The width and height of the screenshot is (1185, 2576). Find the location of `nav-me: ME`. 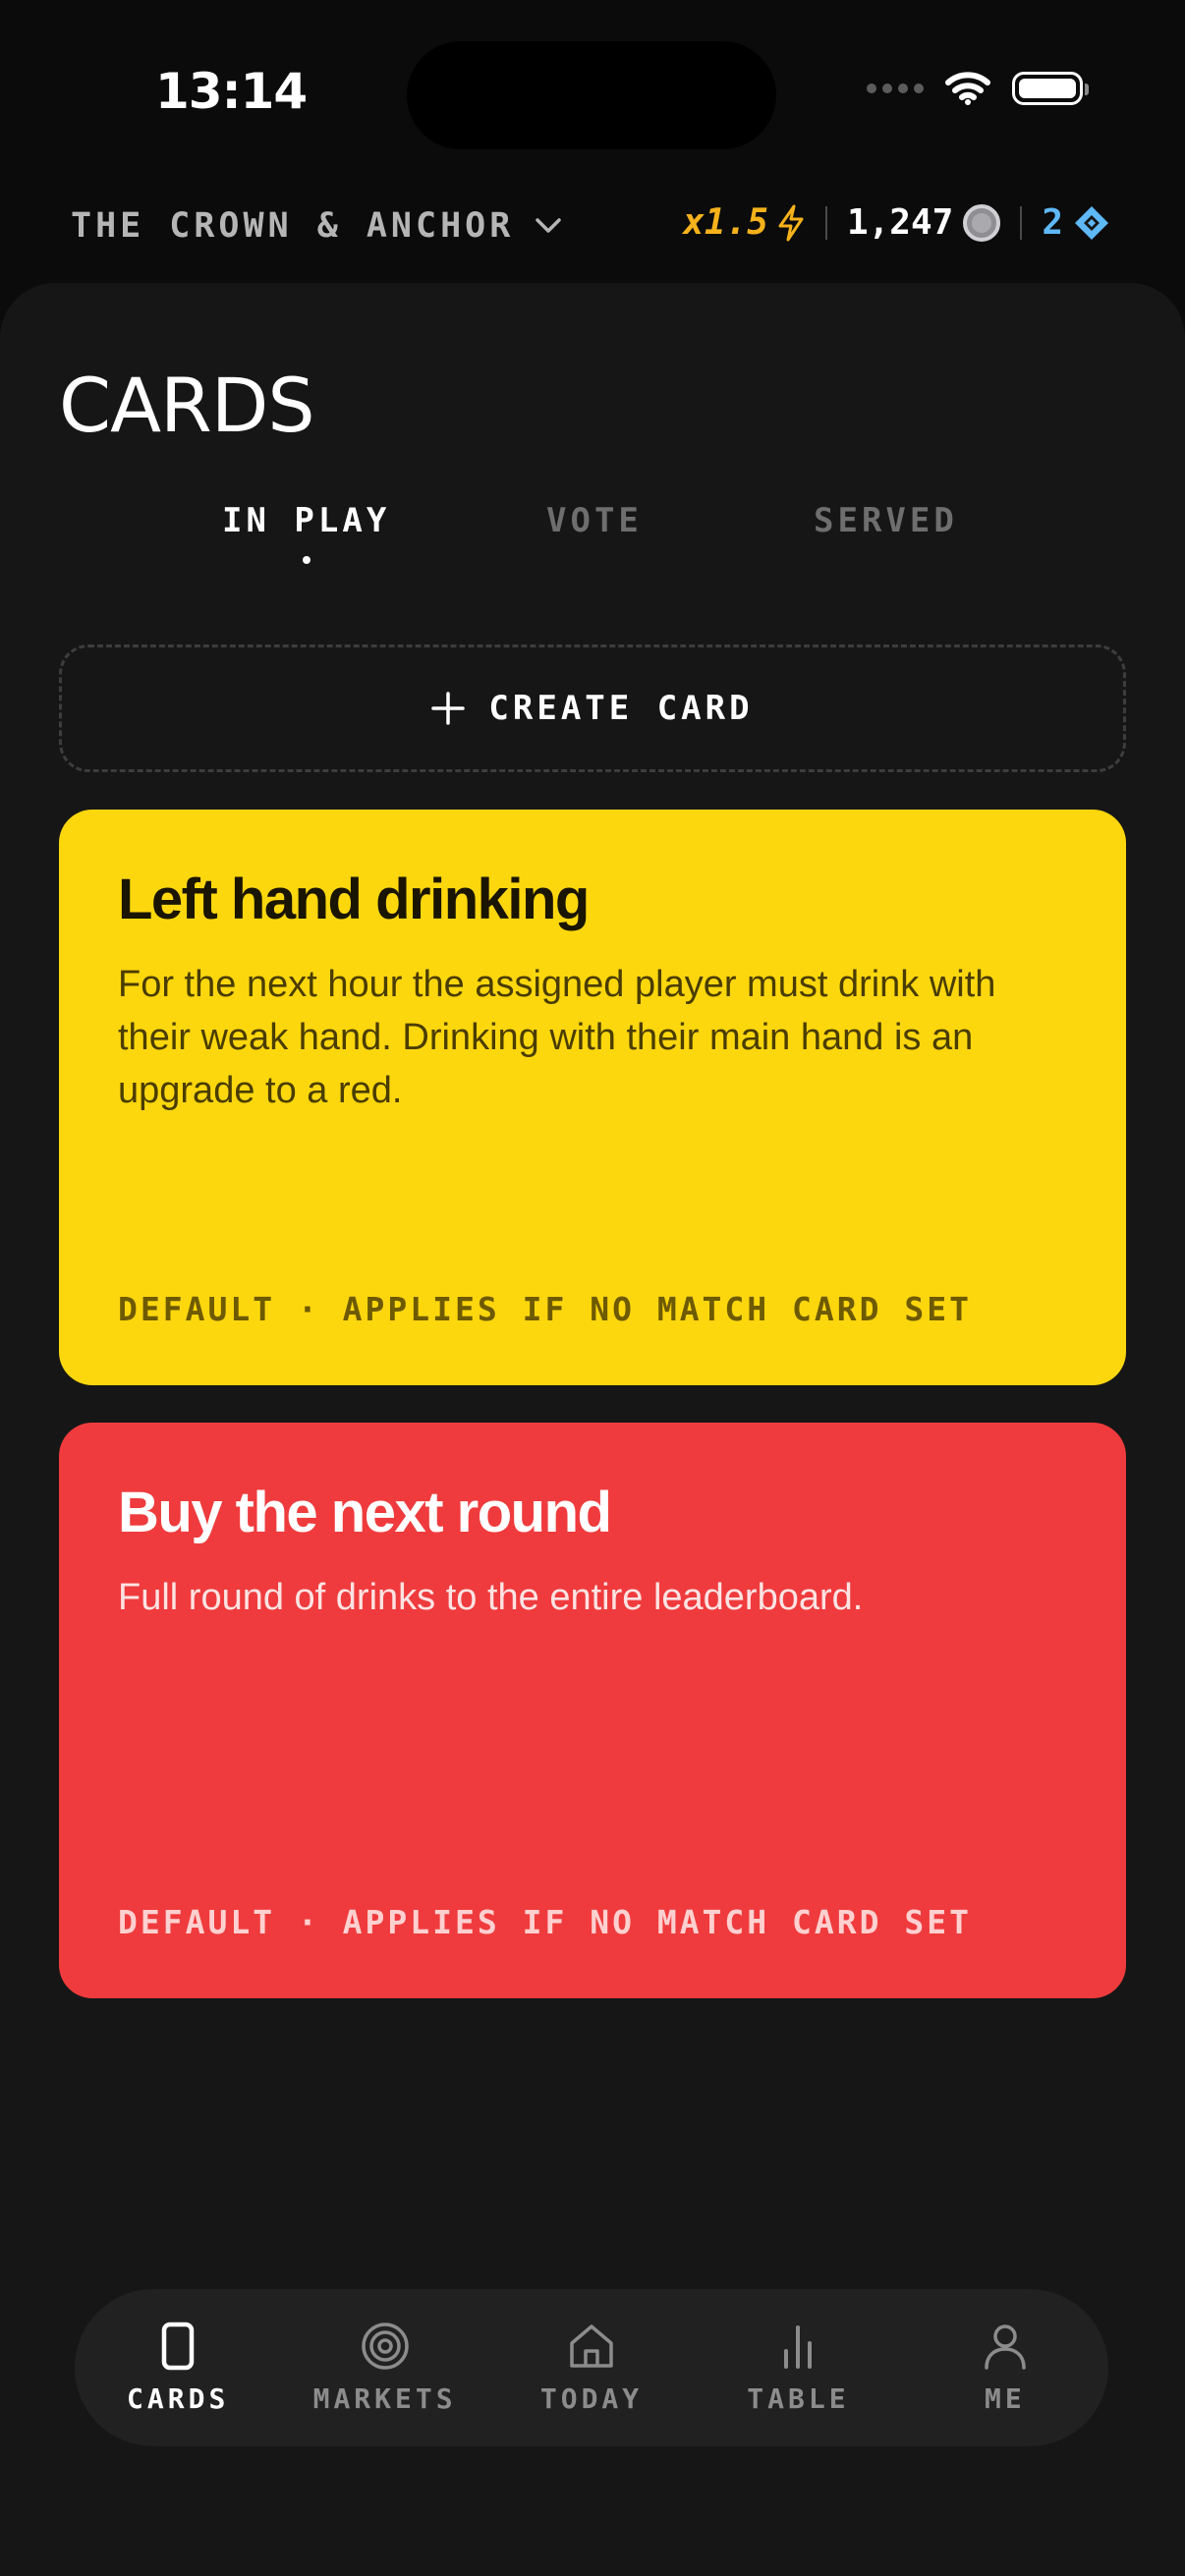

nav-me: ME is located at coordinates (1005, 2367).